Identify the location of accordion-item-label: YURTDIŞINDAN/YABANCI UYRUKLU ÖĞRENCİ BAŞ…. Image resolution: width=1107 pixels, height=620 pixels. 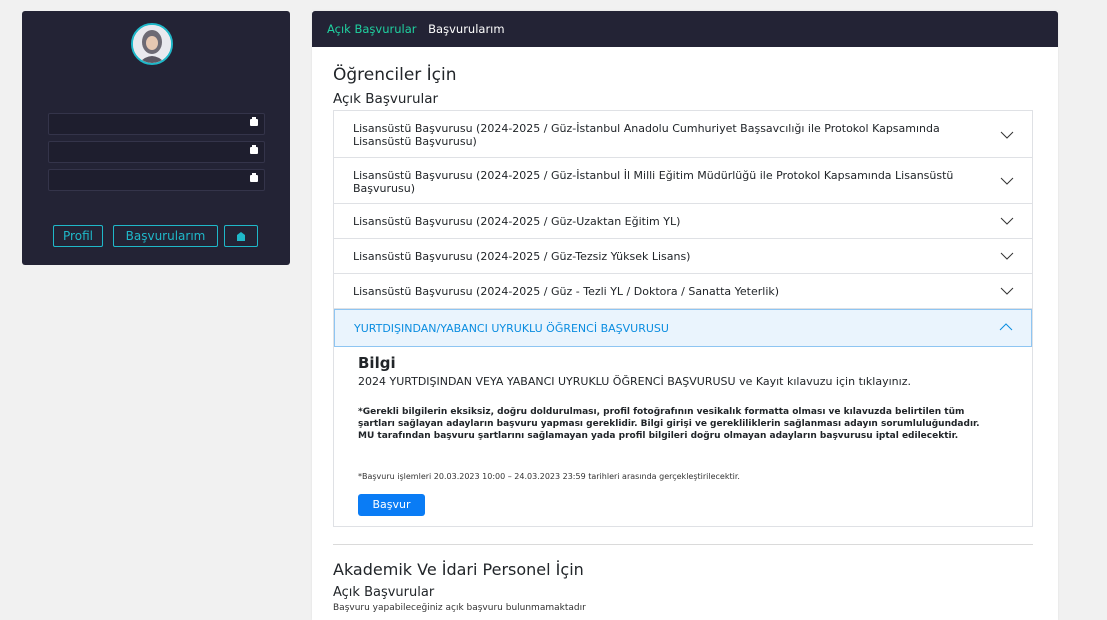
(511, 328).